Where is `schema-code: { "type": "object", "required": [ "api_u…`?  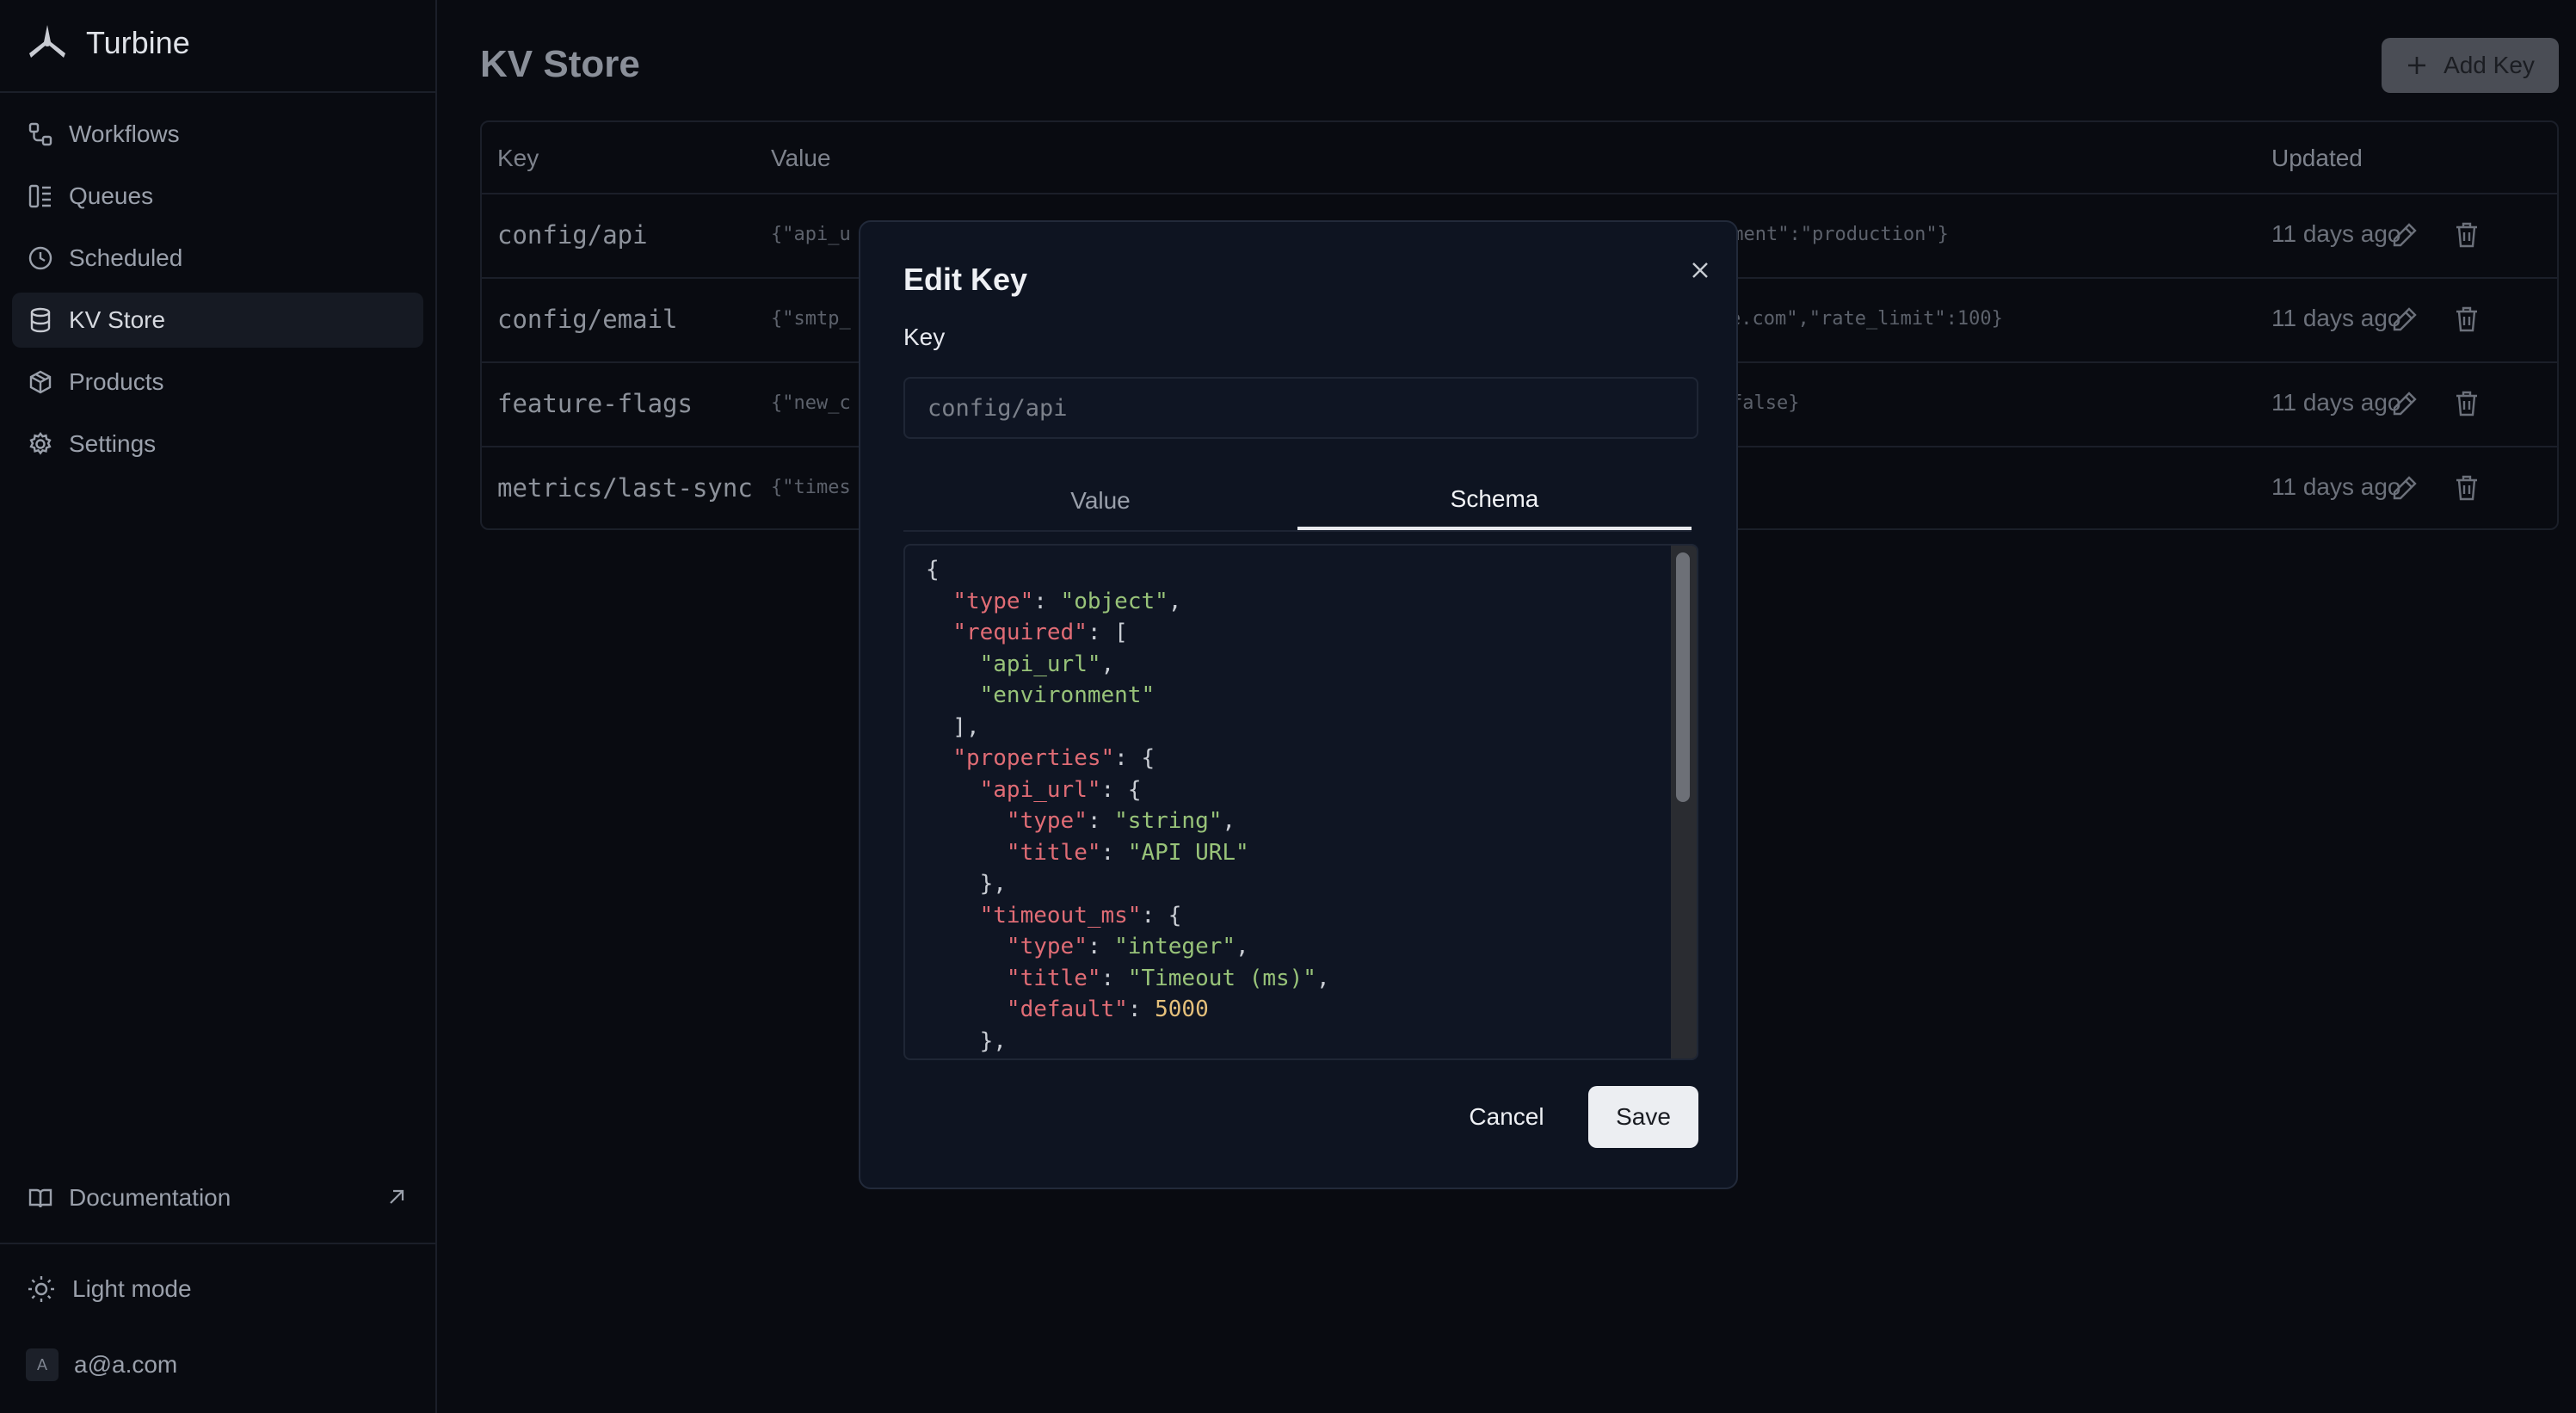
schema-code: { "type": "object", "required": [ "api_u… is located at coordinates (1128, 805).